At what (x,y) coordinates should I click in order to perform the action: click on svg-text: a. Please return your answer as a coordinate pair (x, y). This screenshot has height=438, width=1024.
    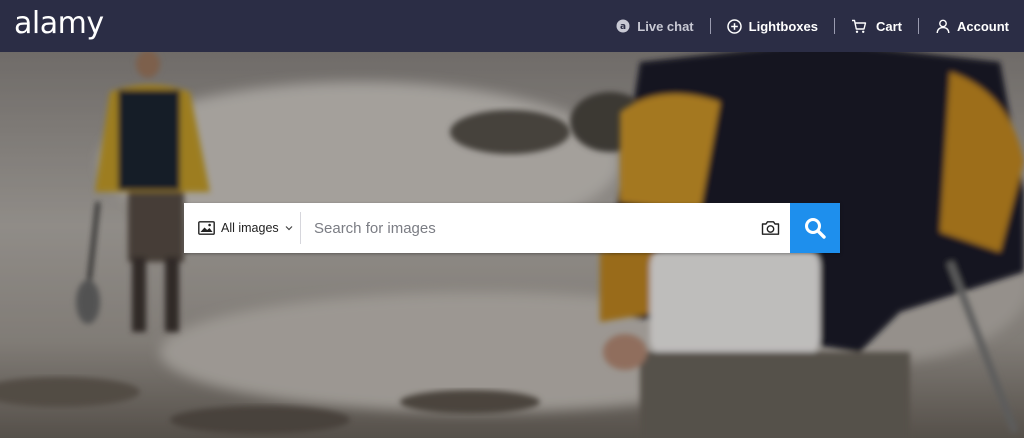
    Looking at the image, I should click on (623, 27).